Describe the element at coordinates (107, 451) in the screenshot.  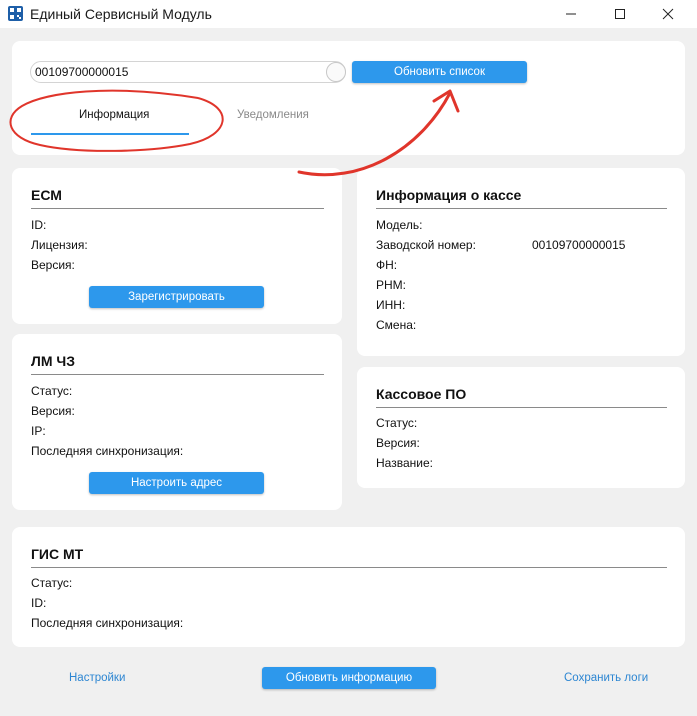
I see `lm-last-sync-label: Последняя синхронизация:` at that location.